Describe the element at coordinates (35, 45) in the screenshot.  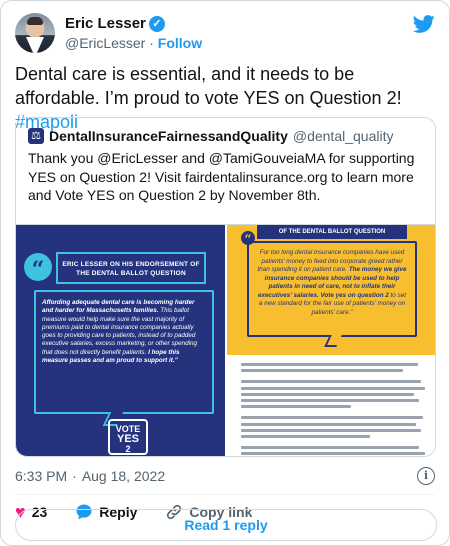
I see `avatar-shirt` at that location.